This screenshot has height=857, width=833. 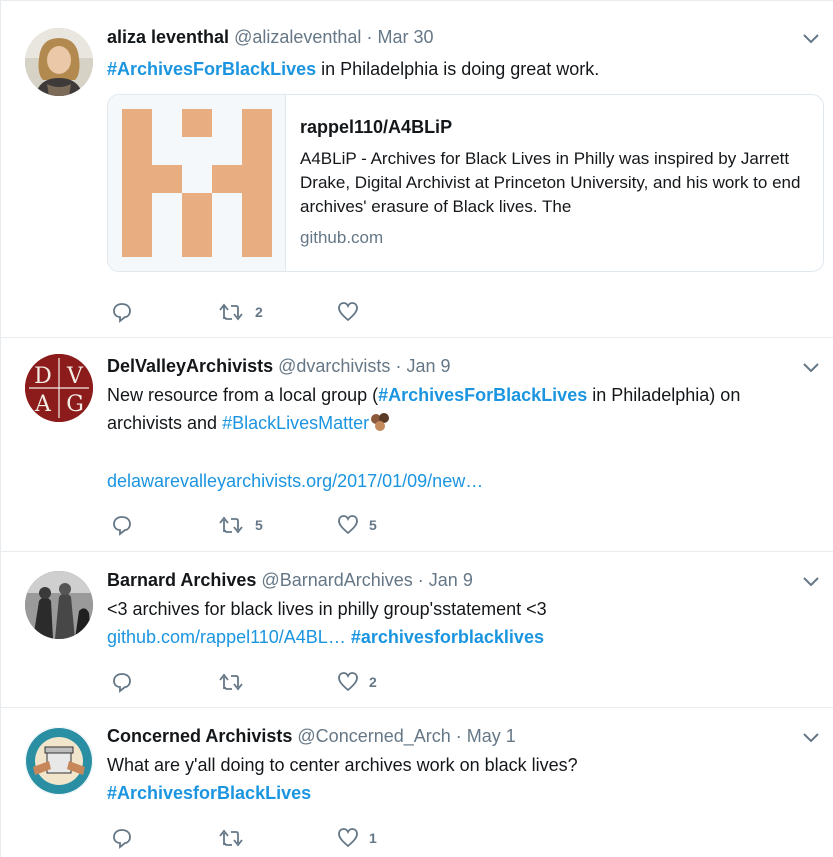 What do you see at coordinates (295, 423) in the screenshot?
I see `hashtag-link: #BlackLivesMatter` at bounding box center [295, 423].